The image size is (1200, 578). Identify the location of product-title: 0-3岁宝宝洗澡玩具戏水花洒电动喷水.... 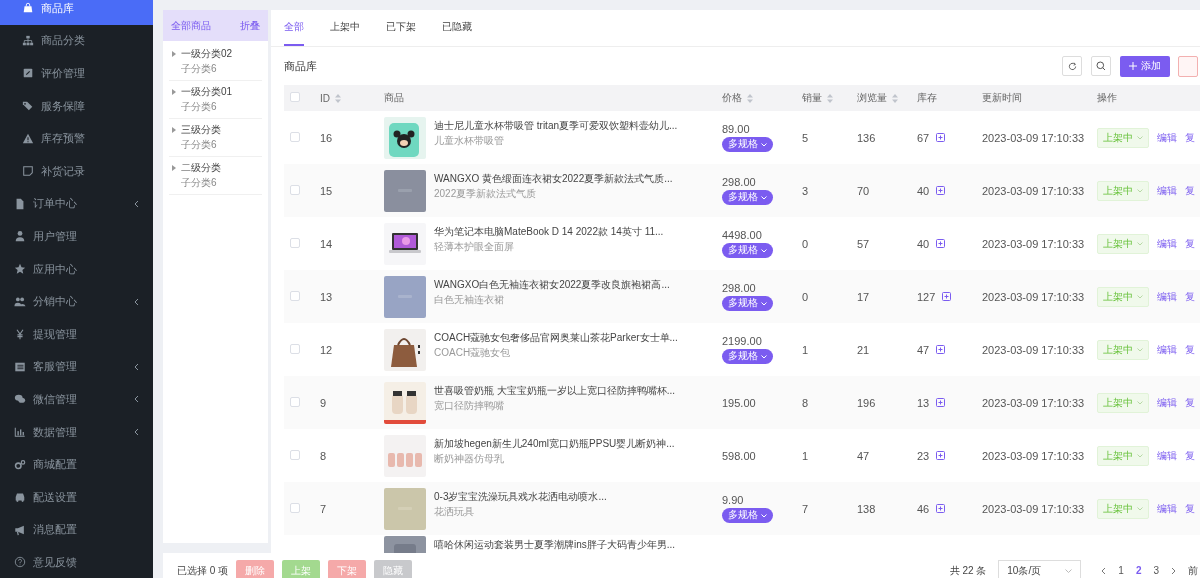
(520, 496).